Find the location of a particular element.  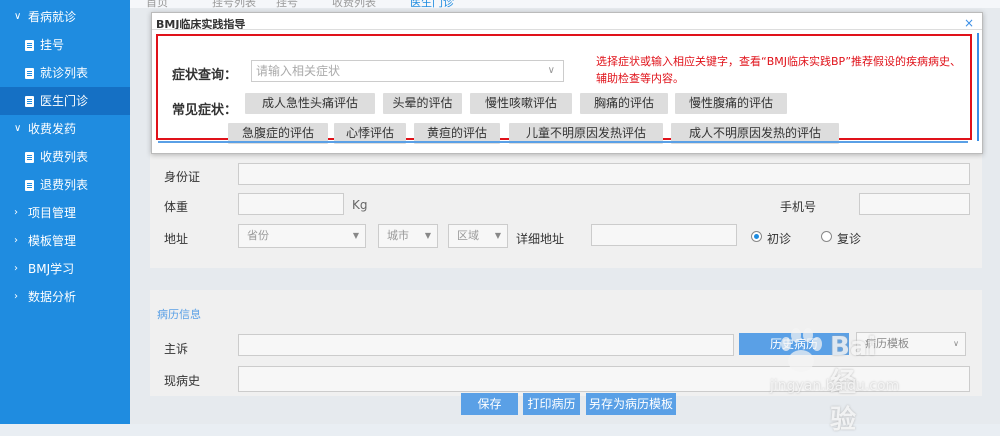

sidebar-item-label: 收费列表 is located at coordinates (64, 157).